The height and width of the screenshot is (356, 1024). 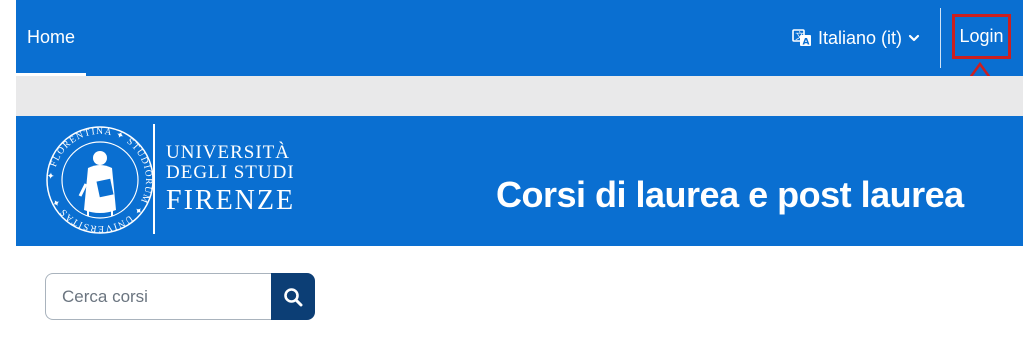 What do you see at coordinates (231, 200) in the screenshot?
I see `logo-line-3: FIRENZE` at bounding box center [231, 200].